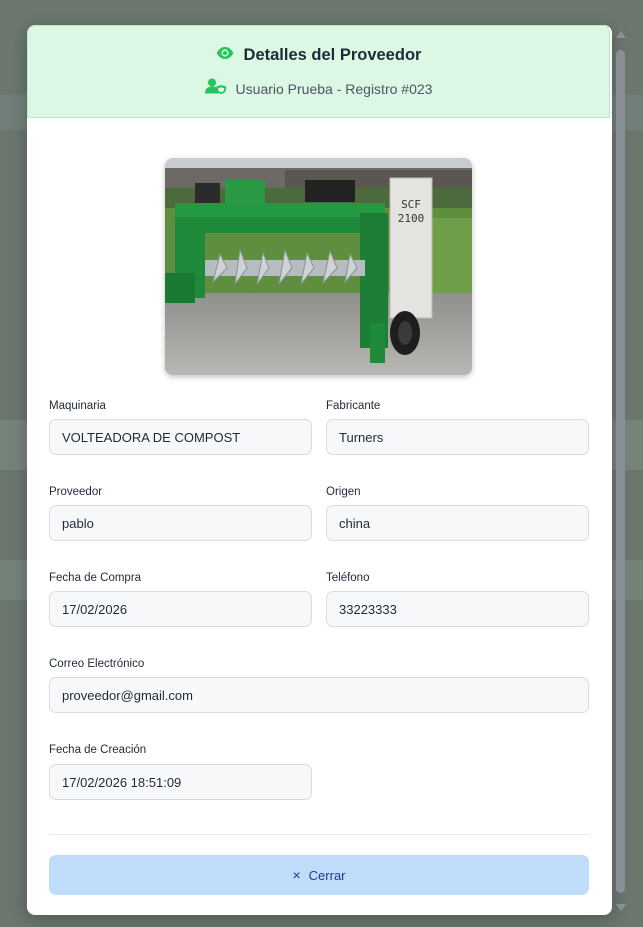 This screenshot has width=643, height=927. What do you see at coordinates (95, 578) in the screenshot?
I see `fecha-compra-label: Fecha de Compra` at bounding box center [95, 578].